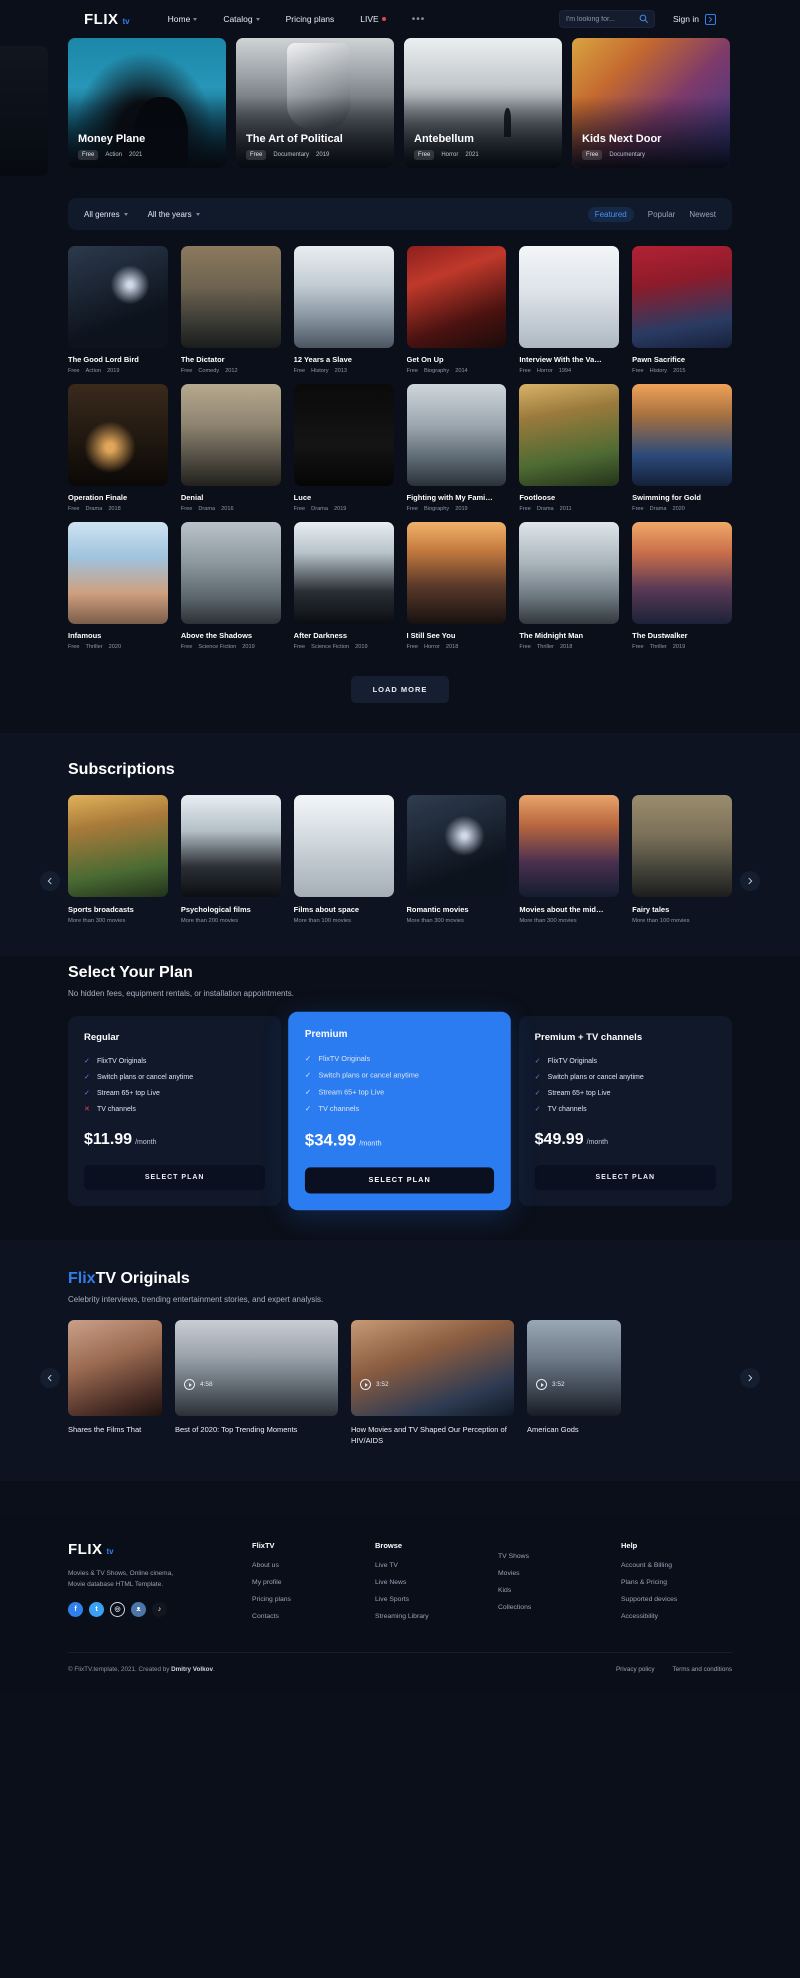 The width and height of the screenshot is (800, 1978). I want to click on privacy-policy-link: Privacy policy, so click(635, 1669).